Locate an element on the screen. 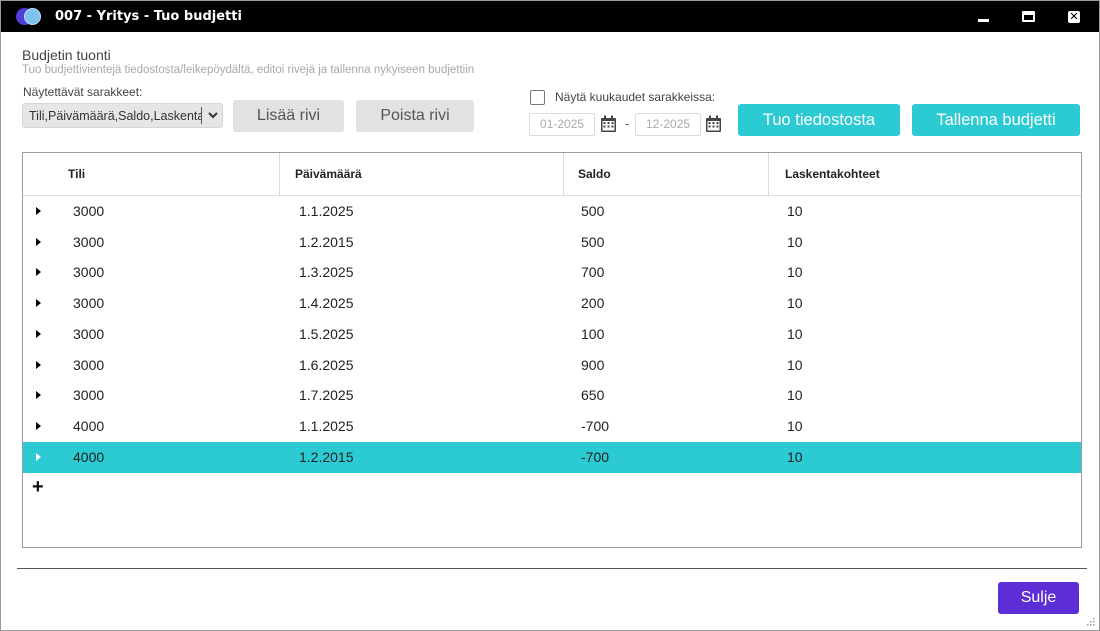 This screenshot has height=631, width=1100. visible-columns-select: Tili,Päivämäärä,Saldo,Laskentakohteet is located at coordinates (122, 115).